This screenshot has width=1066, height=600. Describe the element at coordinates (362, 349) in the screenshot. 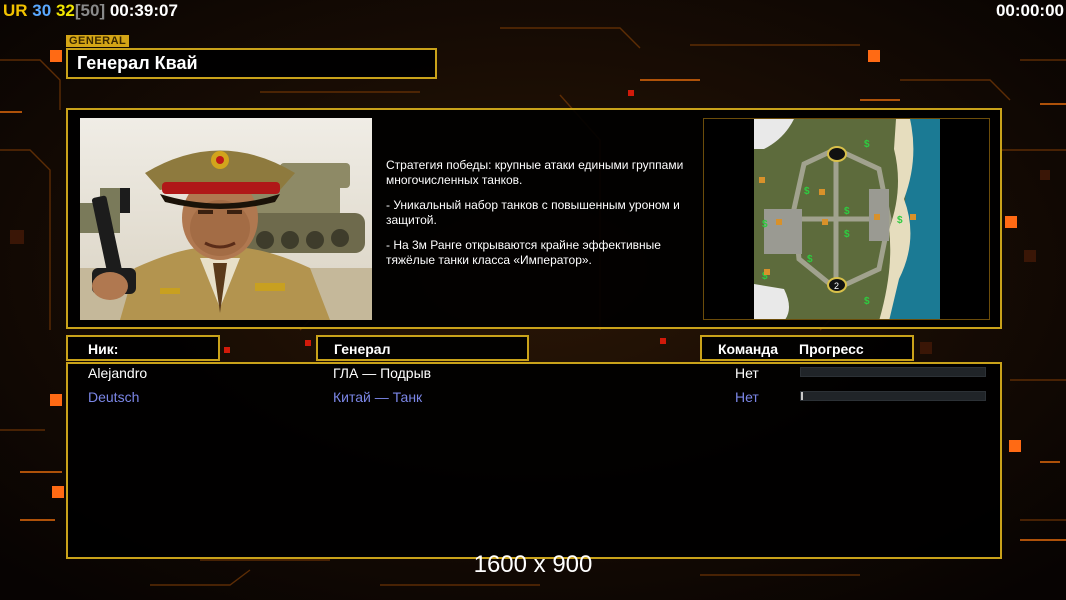

I see `header-general-label: Генерал` at that location.